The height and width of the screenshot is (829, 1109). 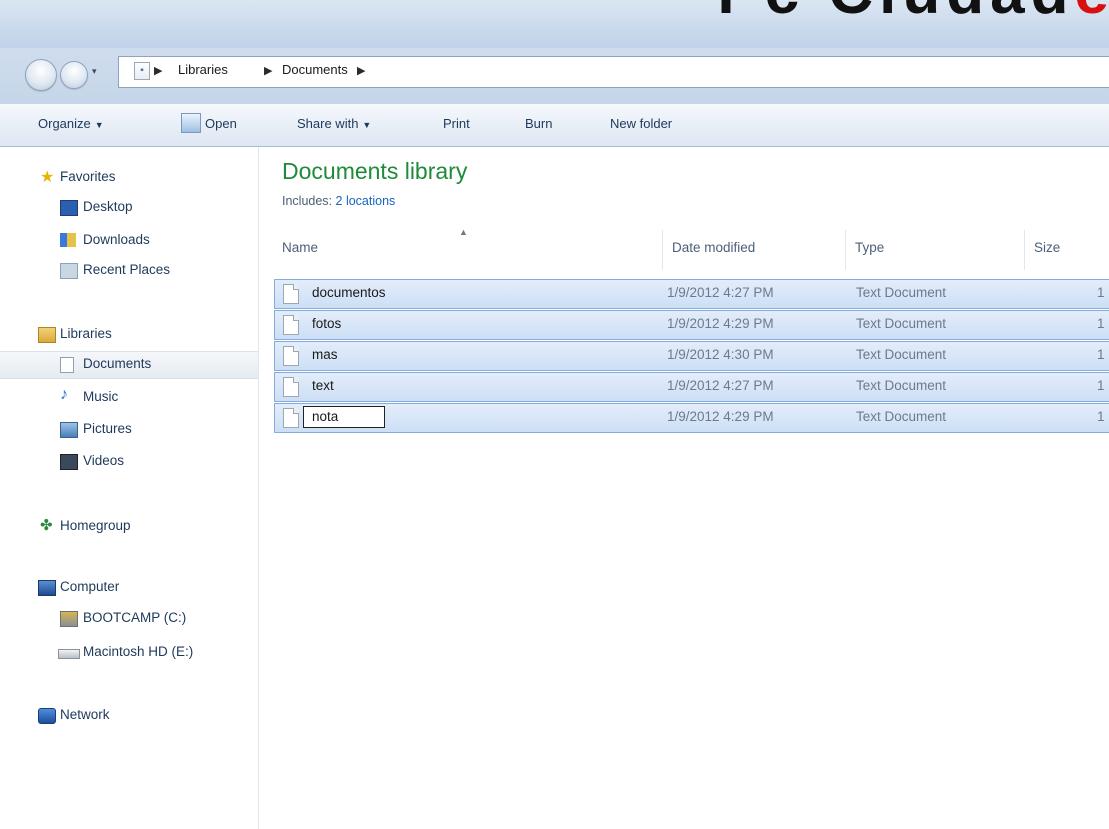 What do you see at coordinates (67, 365) in the screenshot?
I see `documents-icon` at bounding box center [67, 365].